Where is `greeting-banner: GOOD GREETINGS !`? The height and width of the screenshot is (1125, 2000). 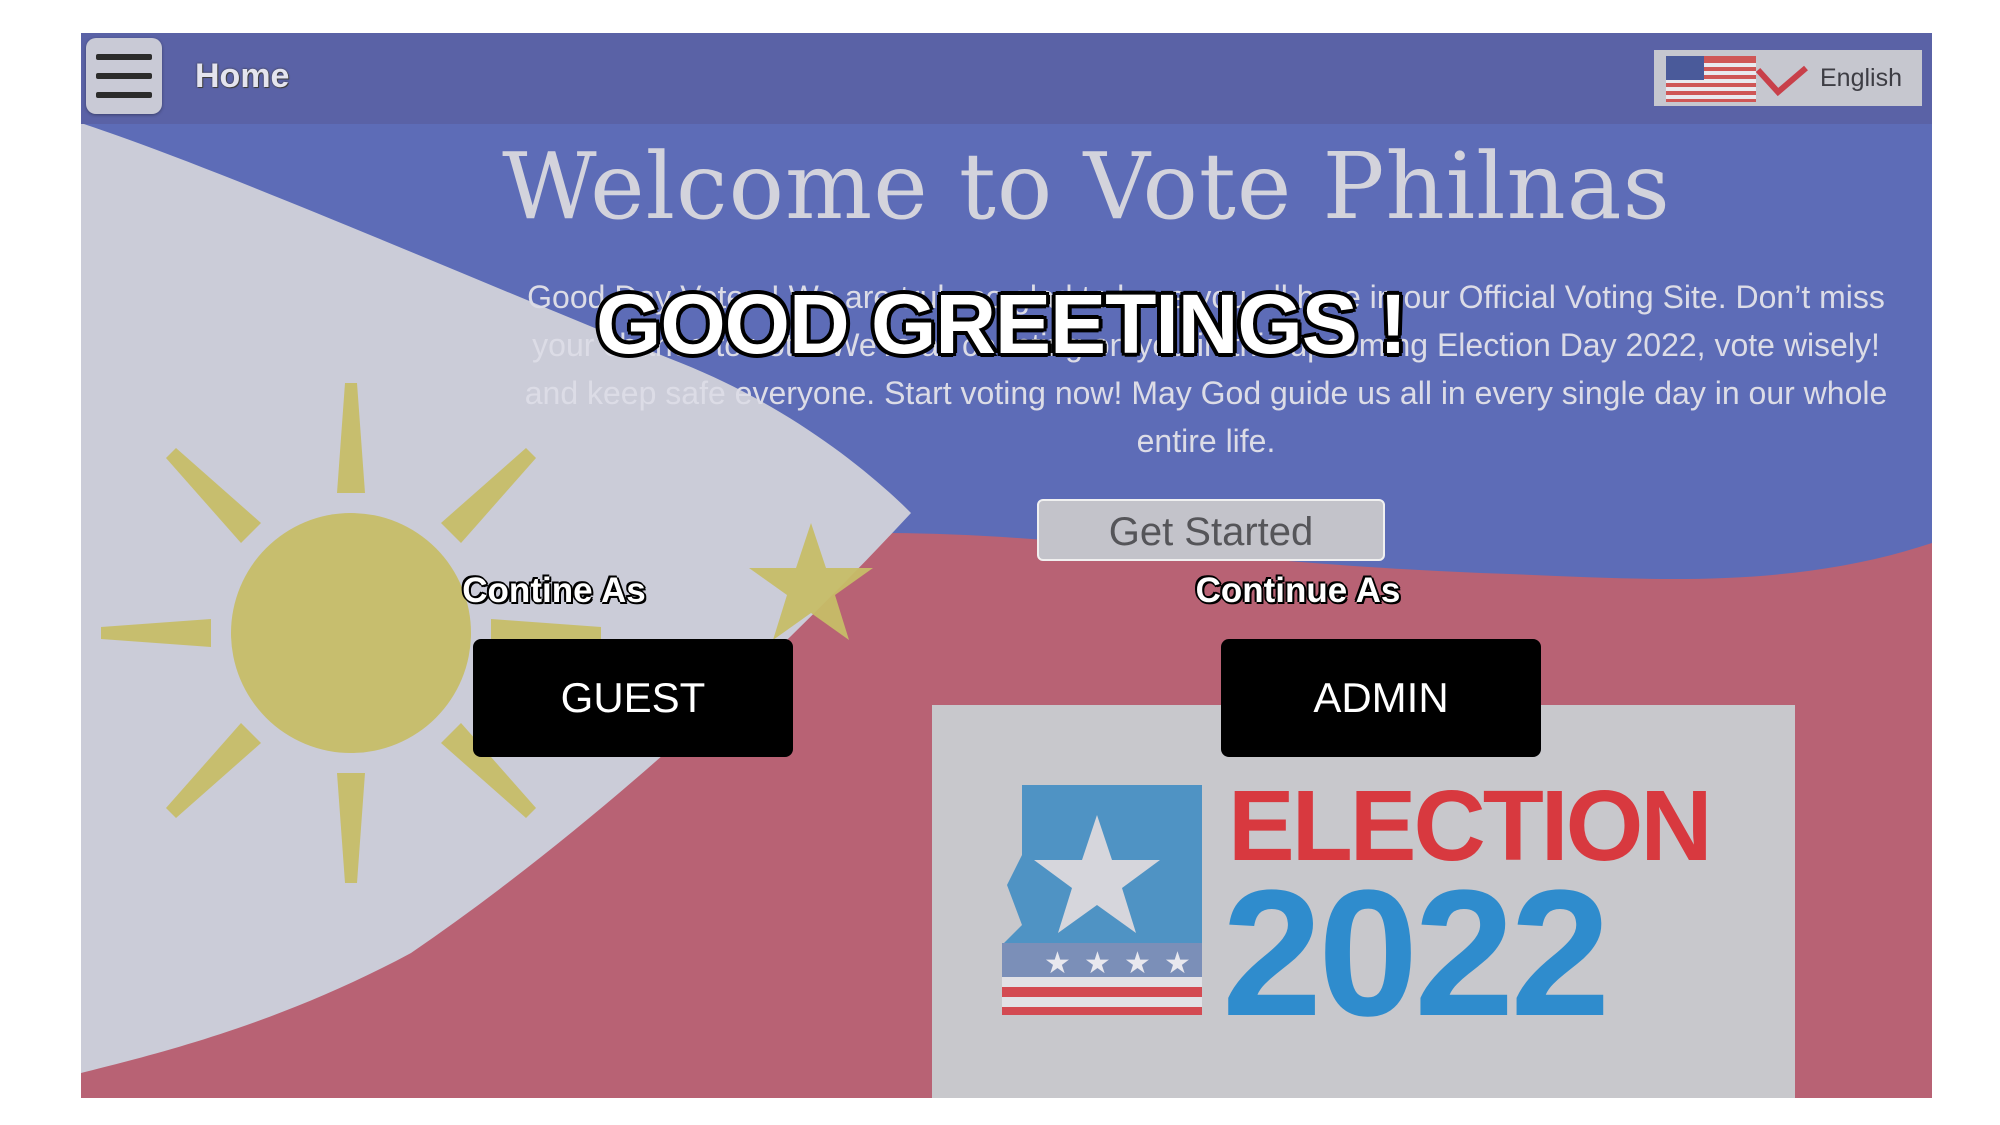
greeting-banner: GOOD GREETINGS ! is located at coordinates (1001, 324).